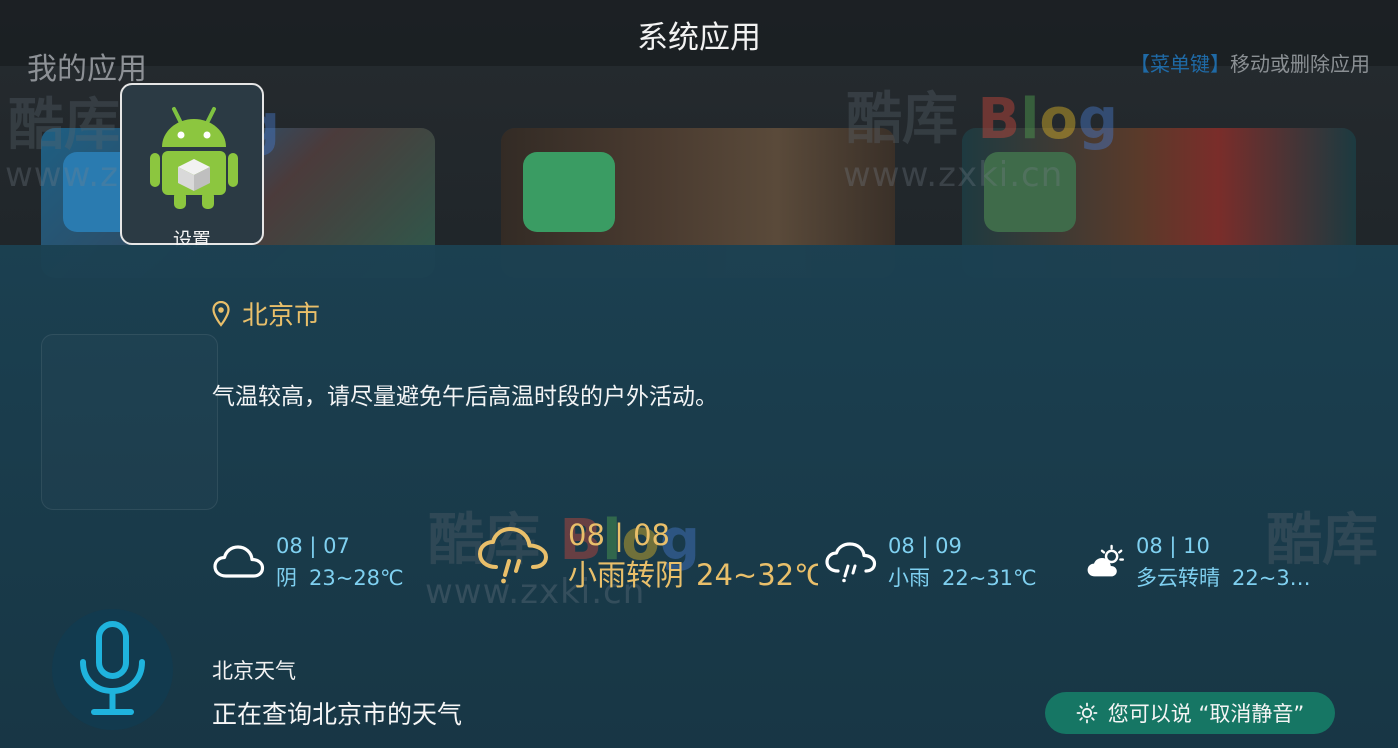  What do you see at coordinates (1105, 560) in the screenshot?
I see `partly-sunny-icon` at bounding box center [1105, 560].